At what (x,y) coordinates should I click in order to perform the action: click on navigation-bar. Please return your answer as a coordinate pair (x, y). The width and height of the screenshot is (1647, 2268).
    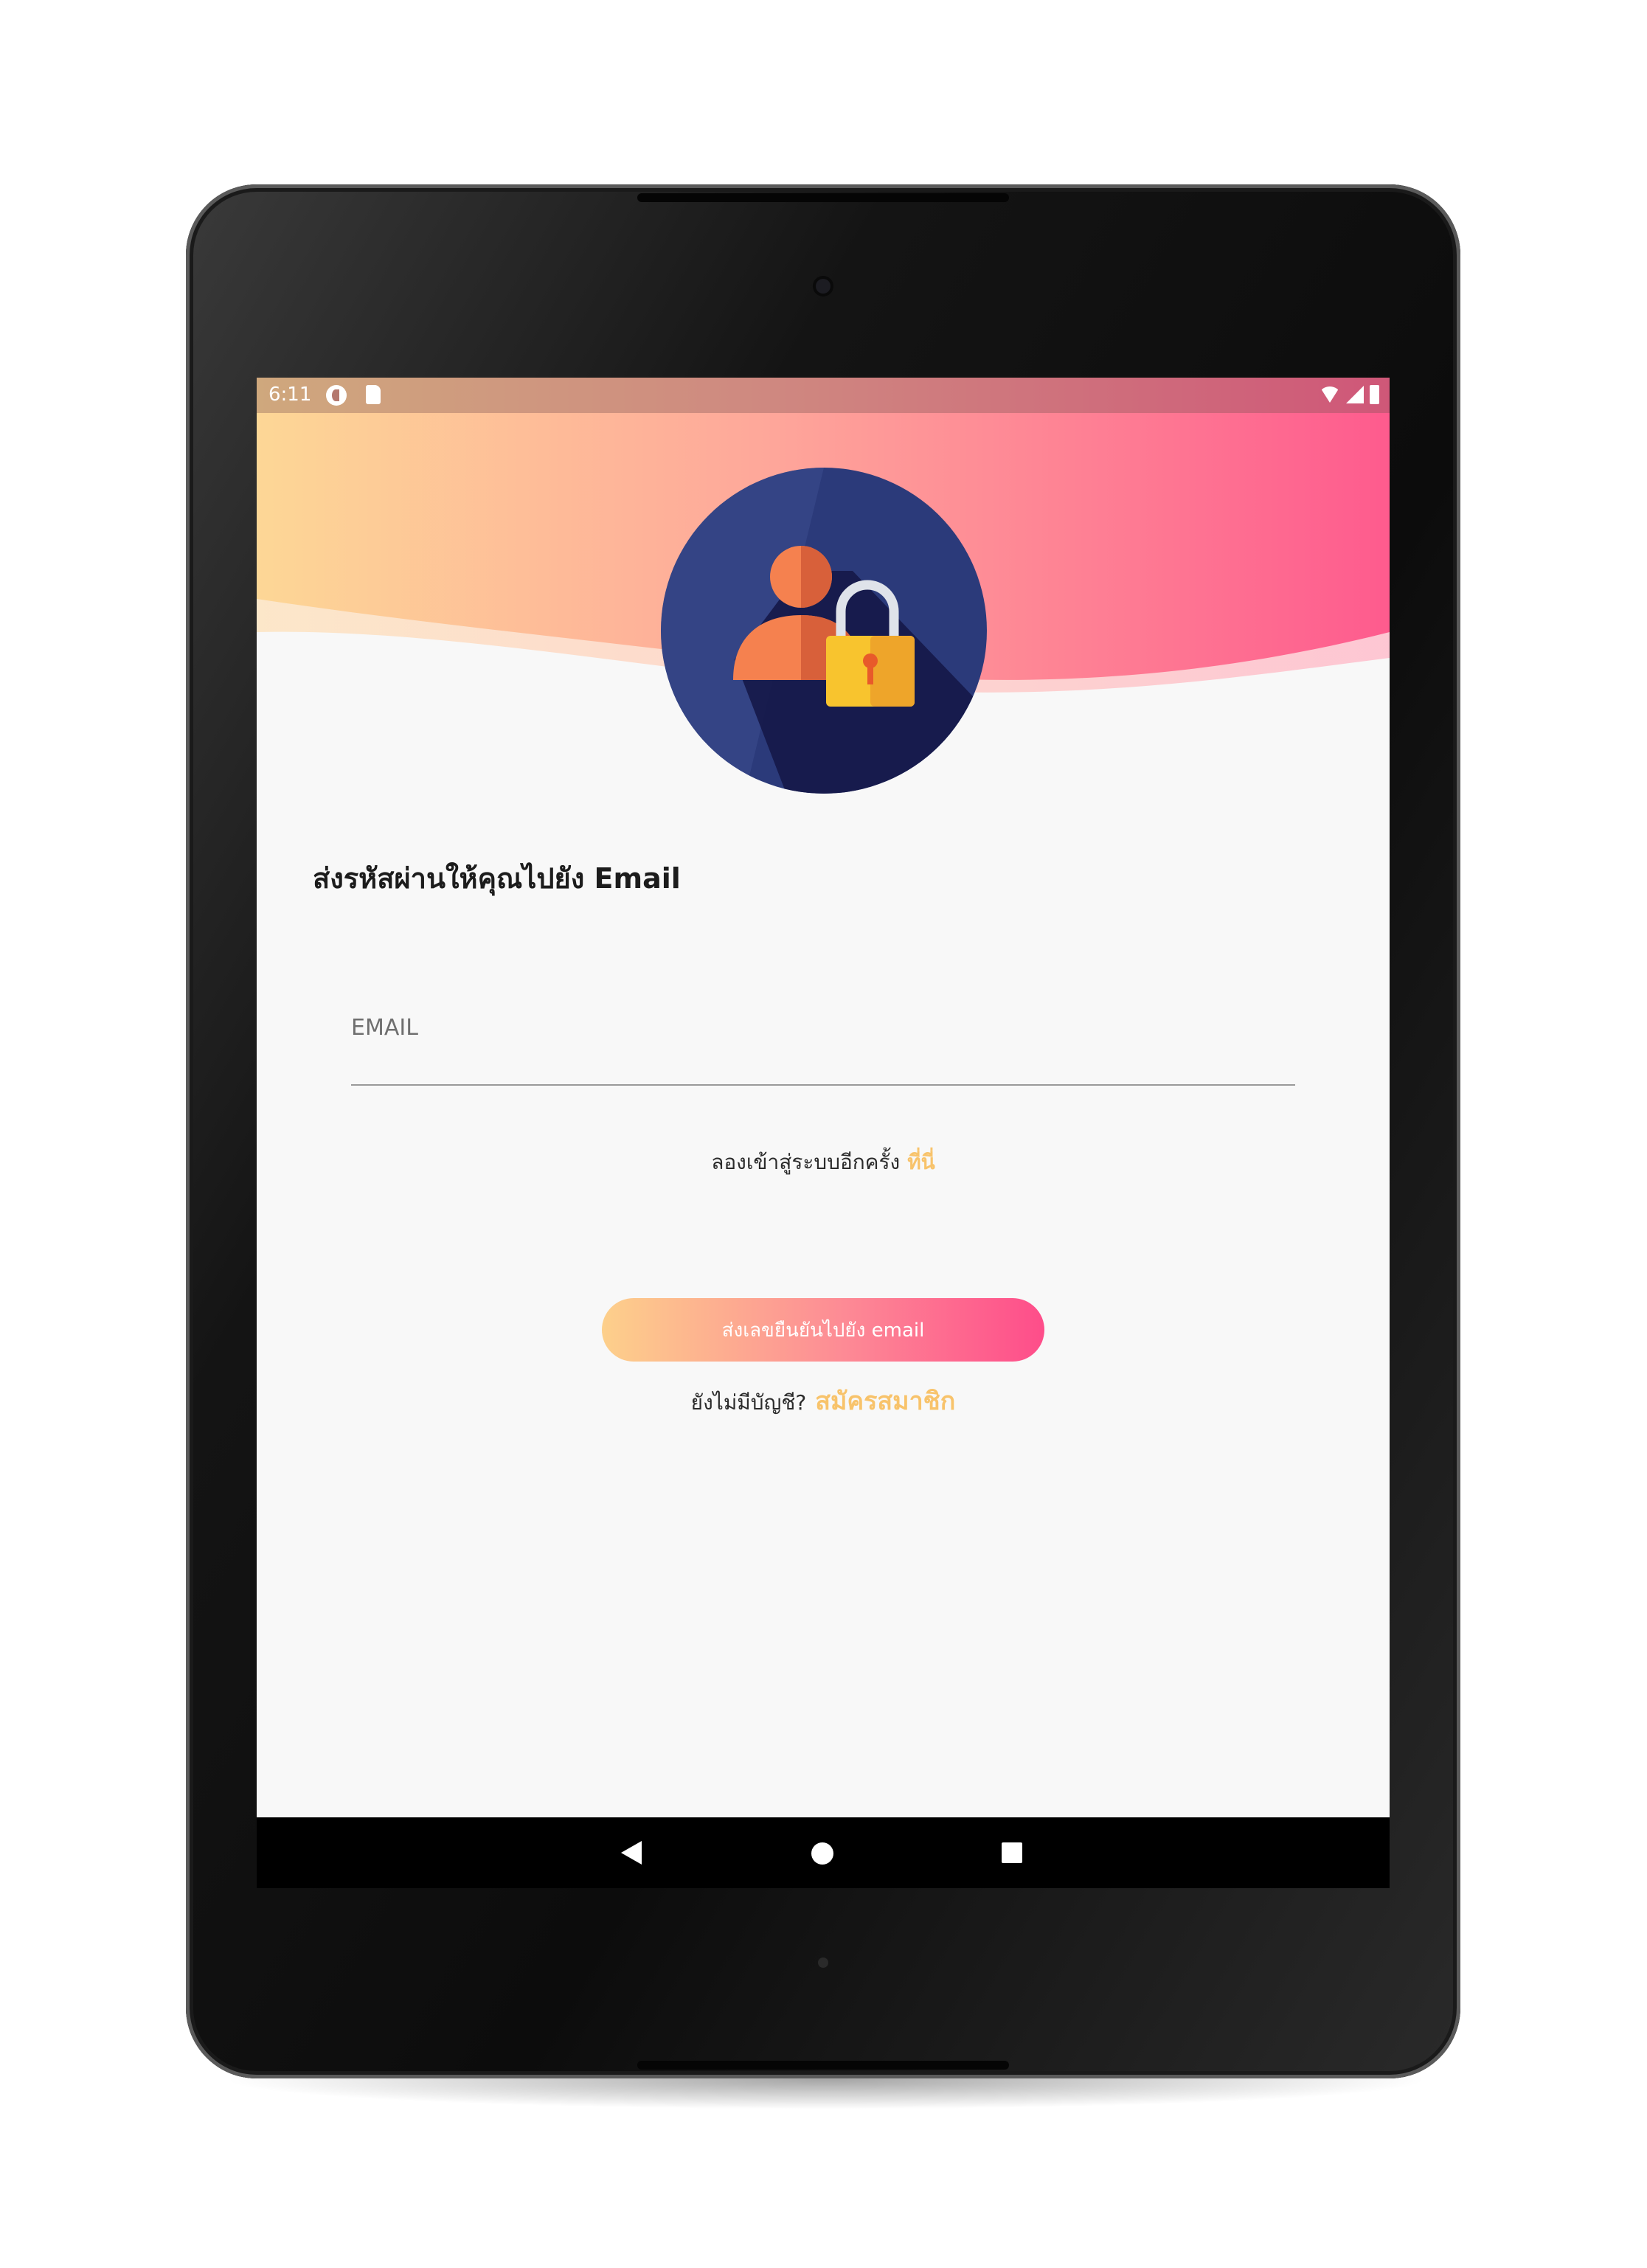
    Looking at the image, I should click on (823, 1852).